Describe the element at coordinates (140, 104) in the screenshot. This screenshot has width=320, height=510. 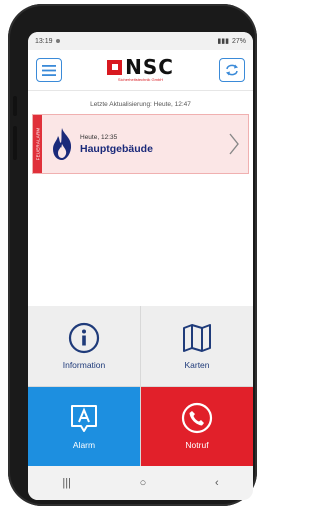
I see `last-update-text: Letzte Aktualisierung: Heute, 12:47` at that location.